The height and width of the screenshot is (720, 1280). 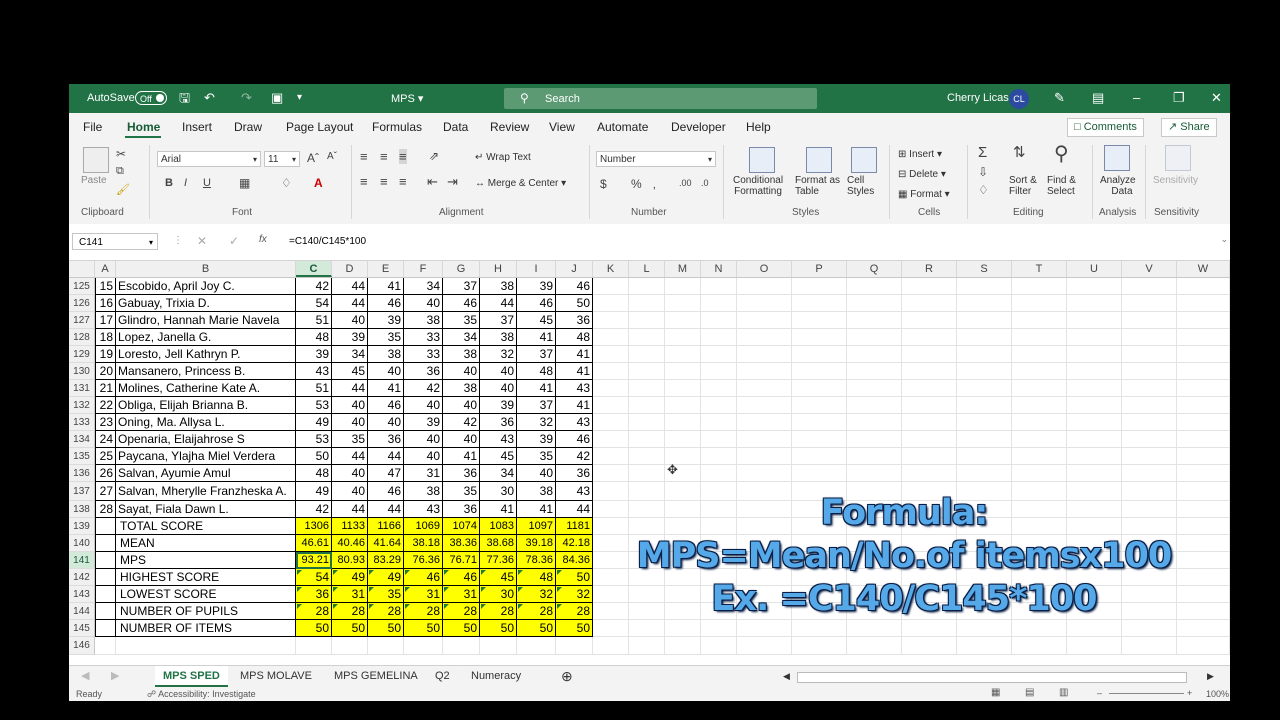 What do you see at coordinates (461, 337) in the screenshot?
I see `cell-score: 34` at bounding box center [461, 337].